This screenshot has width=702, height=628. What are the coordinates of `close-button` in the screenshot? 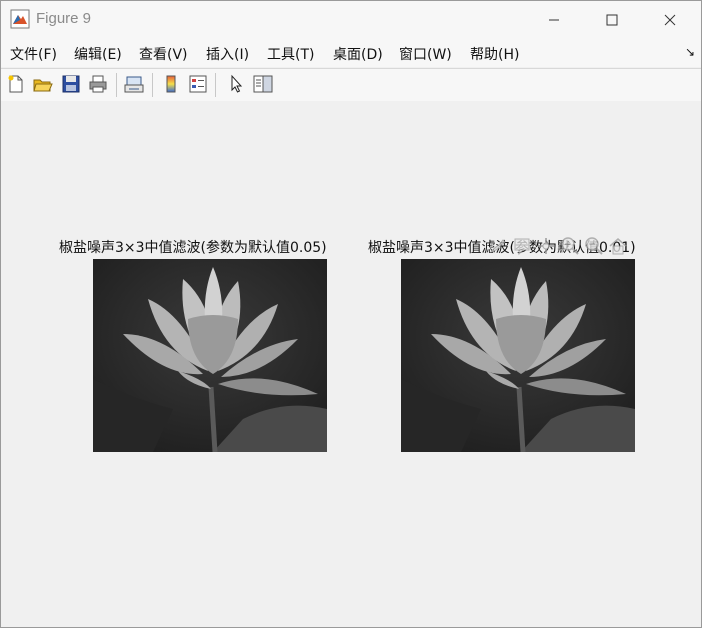 It's located at (670, 20).